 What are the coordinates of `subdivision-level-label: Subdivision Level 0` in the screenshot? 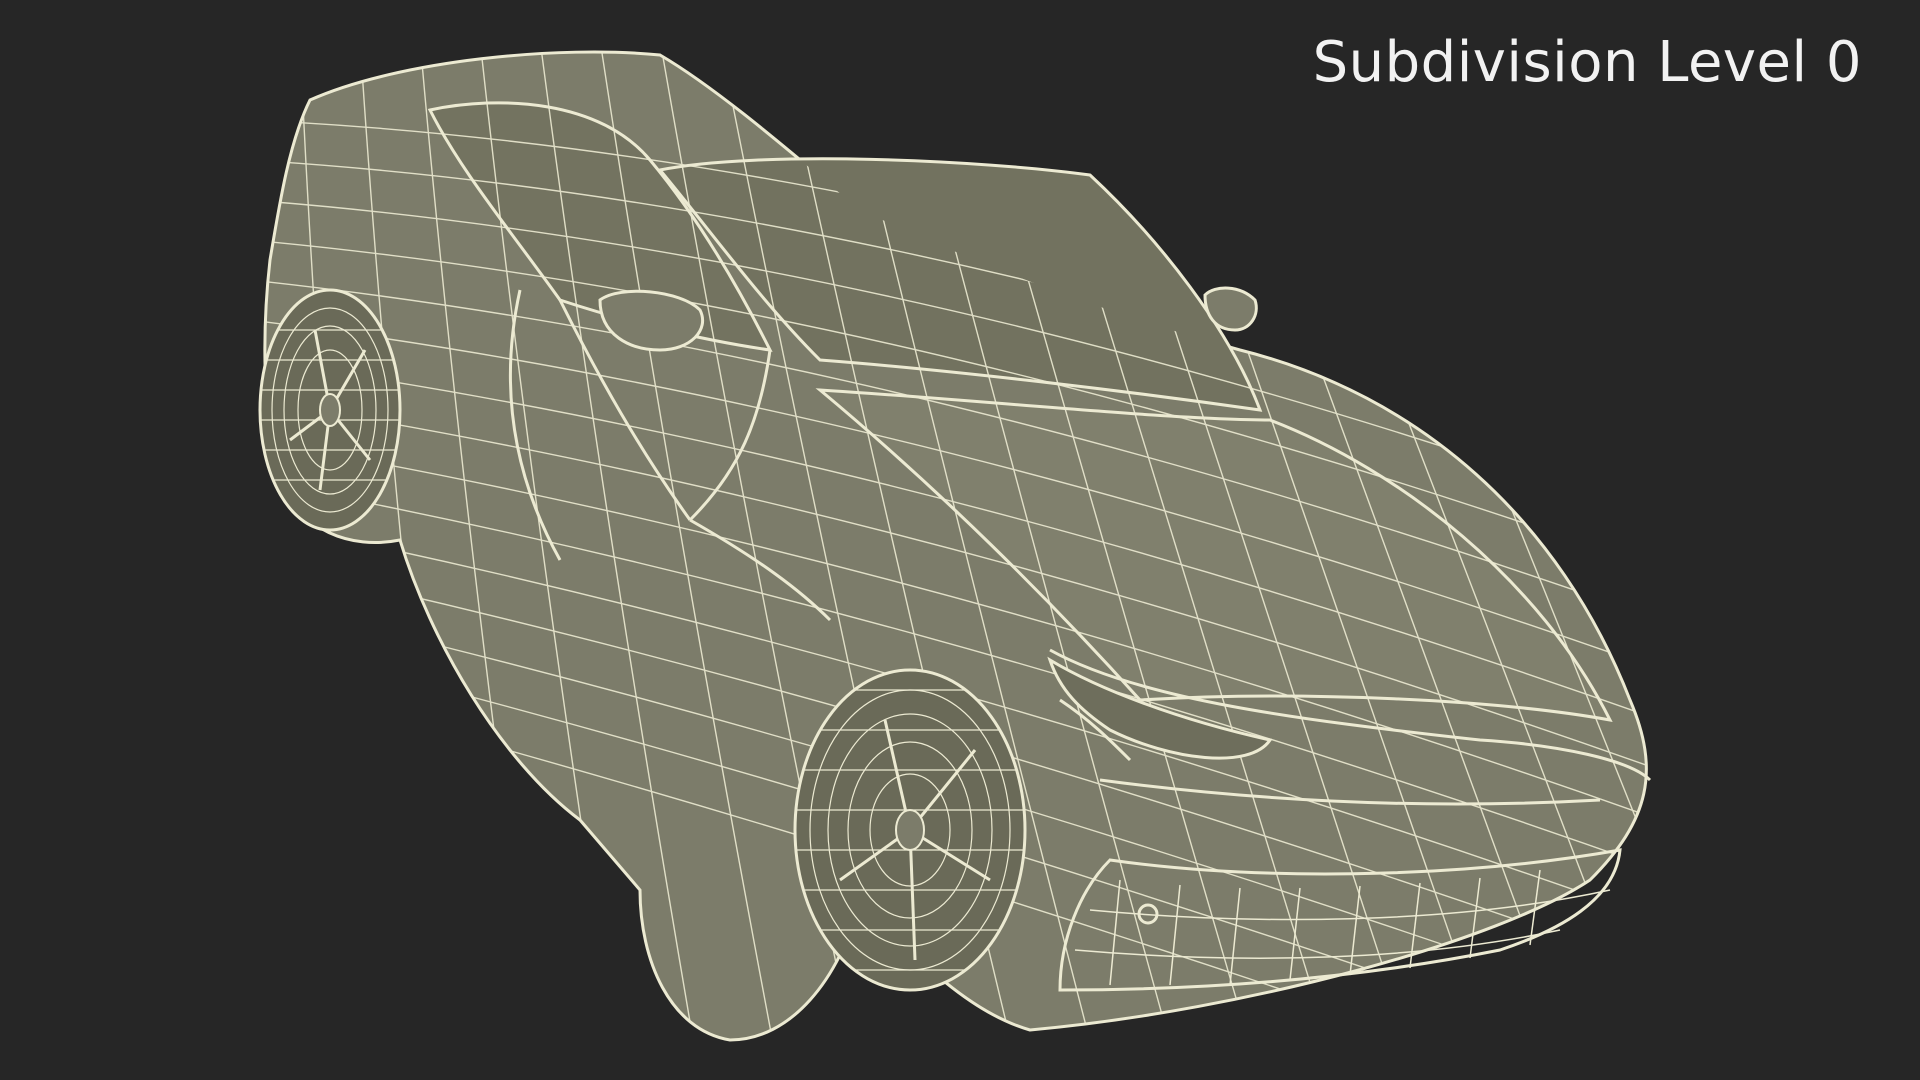 It's located at (1587, 62).